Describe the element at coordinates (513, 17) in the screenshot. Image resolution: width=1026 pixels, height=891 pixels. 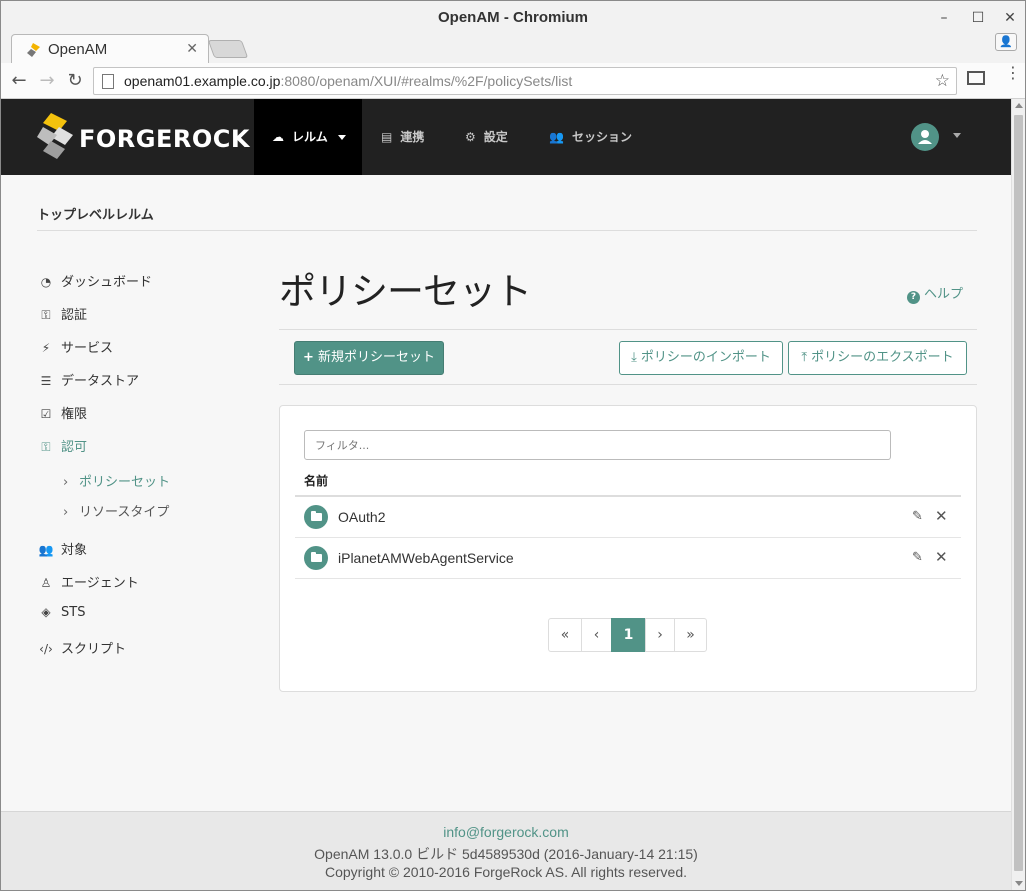
I see `window-title: OpenAM - Chromium` at that location.